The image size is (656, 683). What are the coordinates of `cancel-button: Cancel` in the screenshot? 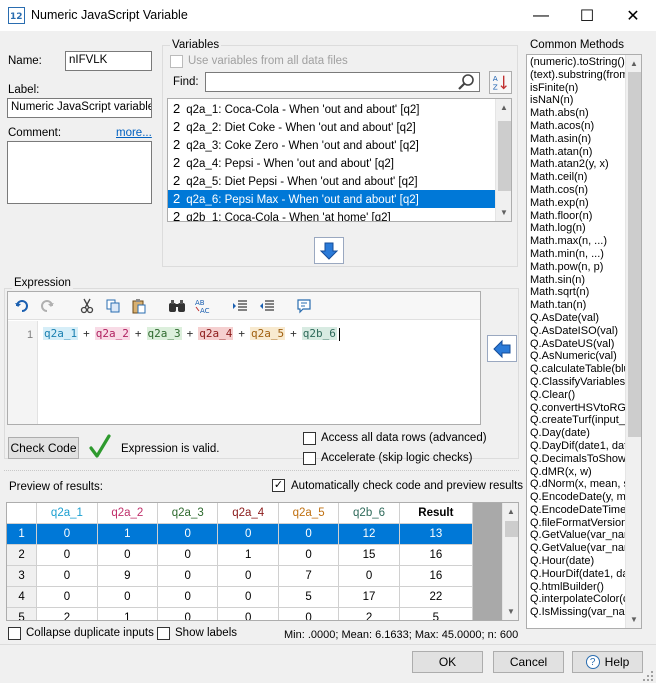 It's located at (528, 662).